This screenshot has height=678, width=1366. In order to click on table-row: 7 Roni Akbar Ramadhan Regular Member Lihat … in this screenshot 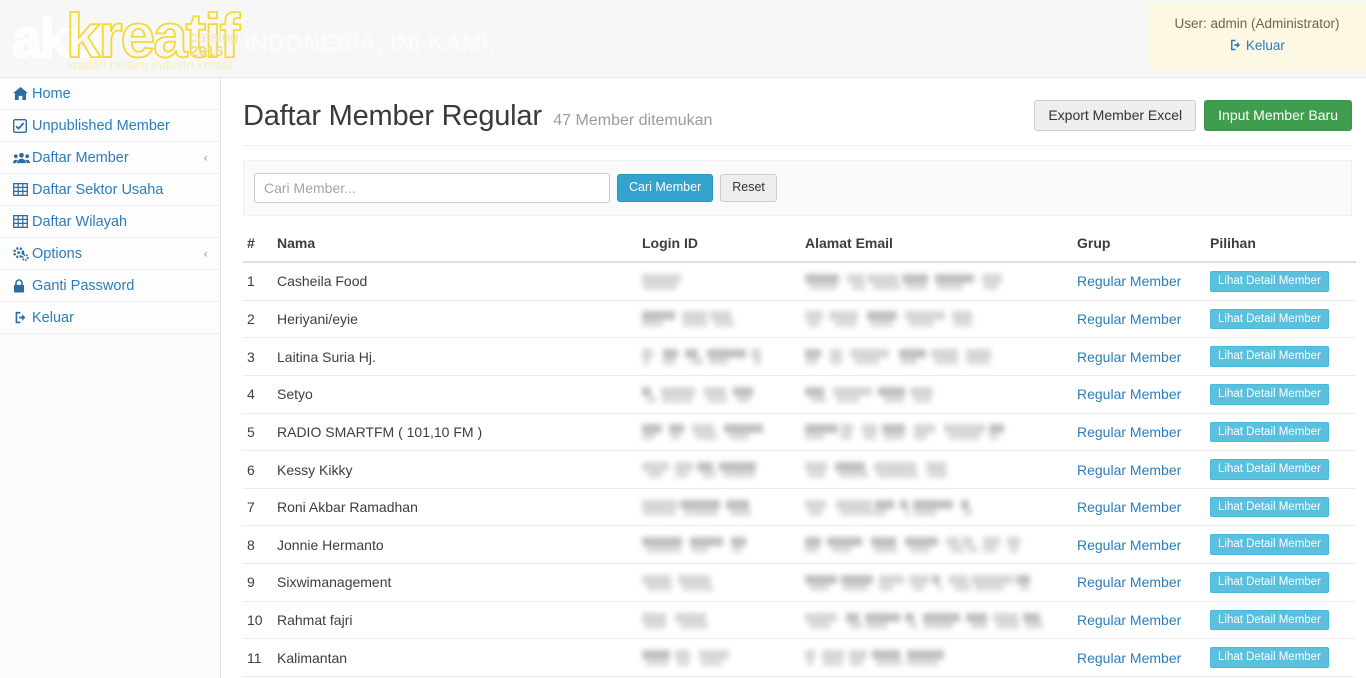, I will do `click(799, 506)`.